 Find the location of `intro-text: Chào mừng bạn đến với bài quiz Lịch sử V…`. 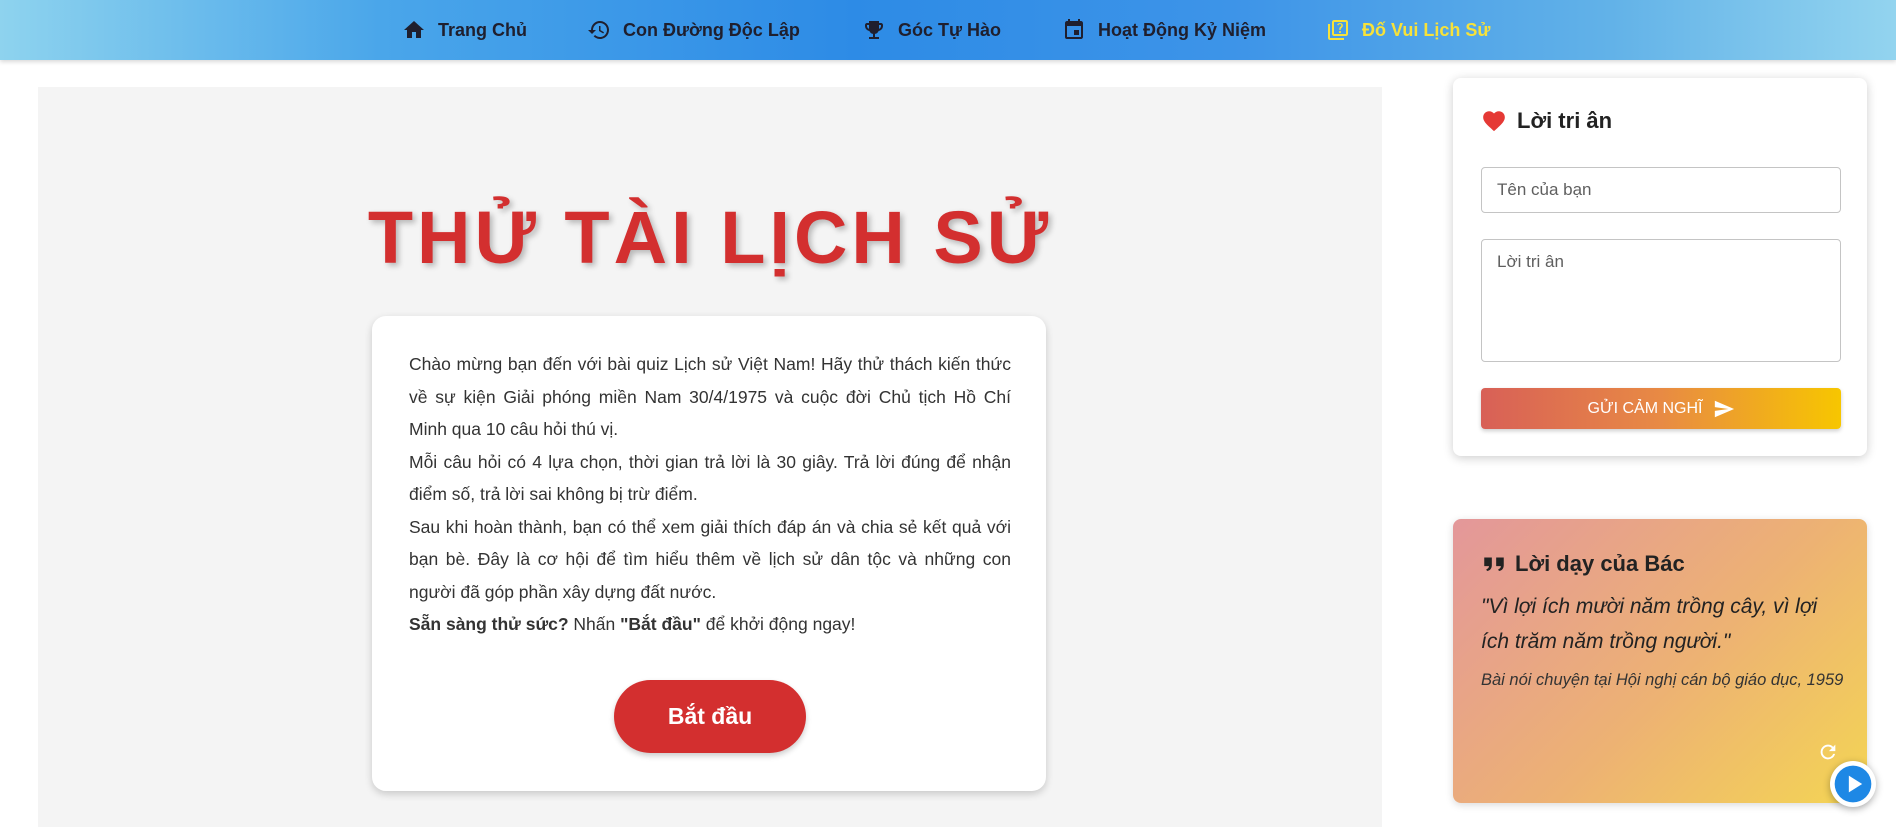

intro-text: Chào mừng bạn đến với bài quiz Lịch sử V… is located at coordinates (710, 494).